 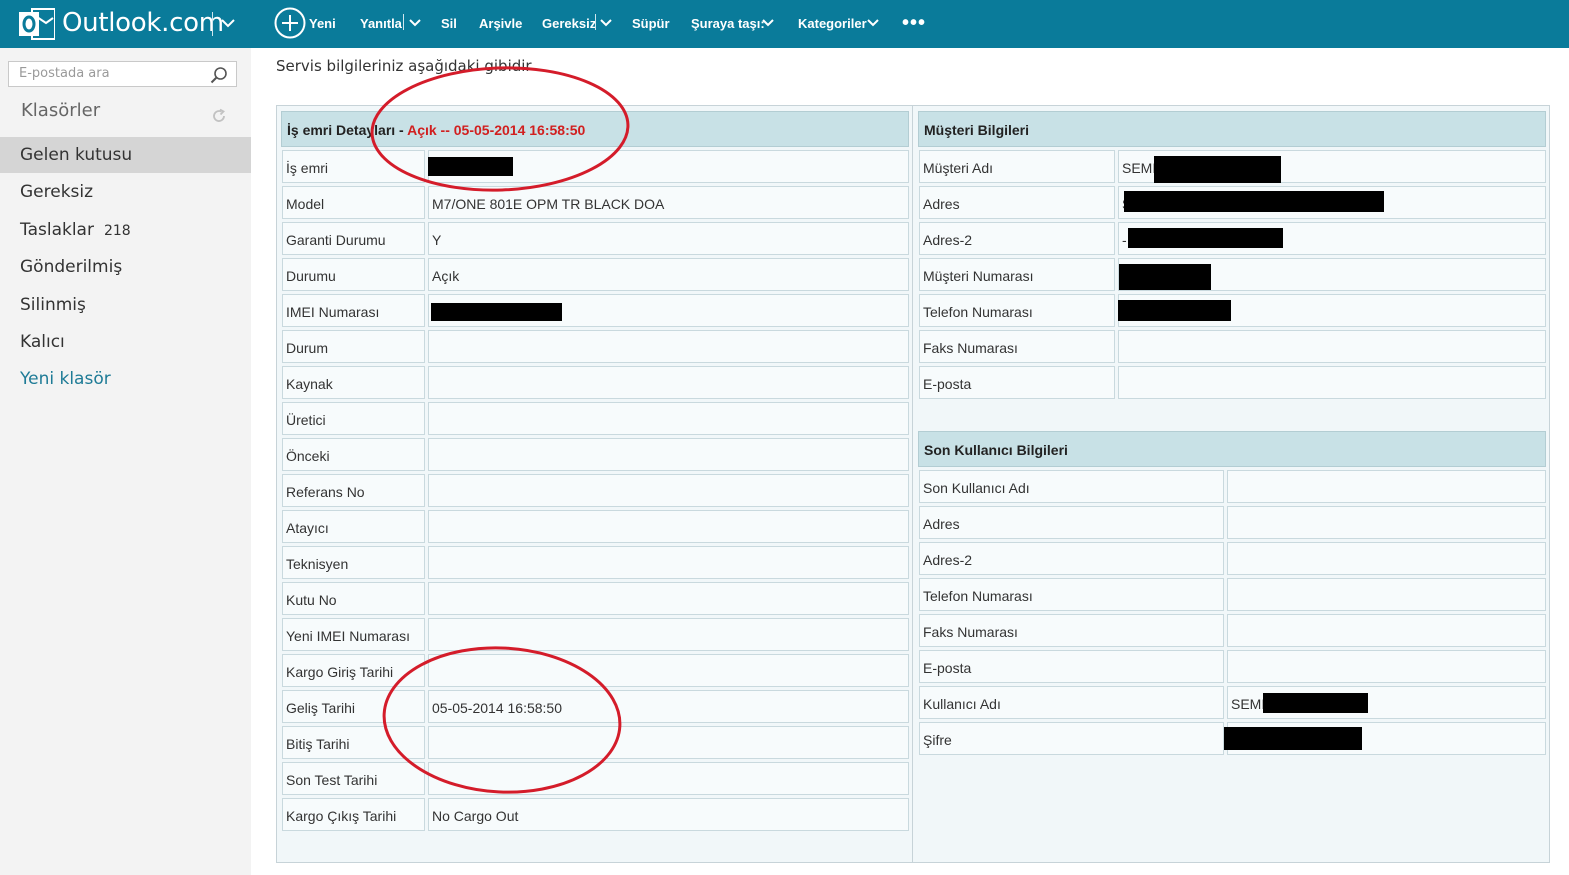 What do you see at coordinates (668, 706) in the screenshot?
I see `work-order-value: 05-05-2014 16:58:50` at bounding box center [668, 706].